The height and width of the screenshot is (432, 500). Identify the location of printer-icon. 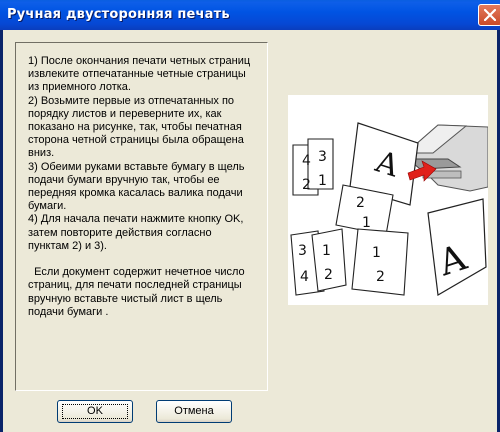
(446, 158).